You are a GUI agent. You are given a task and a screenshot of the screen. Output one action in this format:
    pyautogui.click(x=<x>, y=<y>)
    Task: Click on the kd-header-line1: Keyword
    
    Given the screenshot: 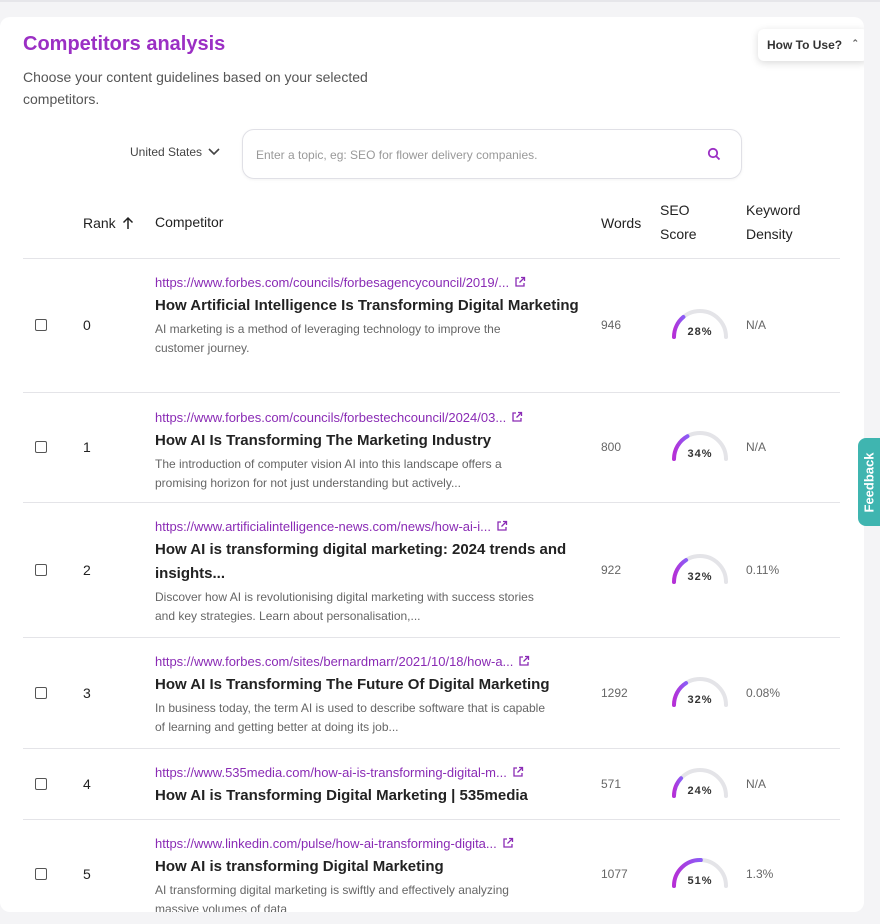 What is the action you would take?
    pyautogui.click(x=773, y=210)
    